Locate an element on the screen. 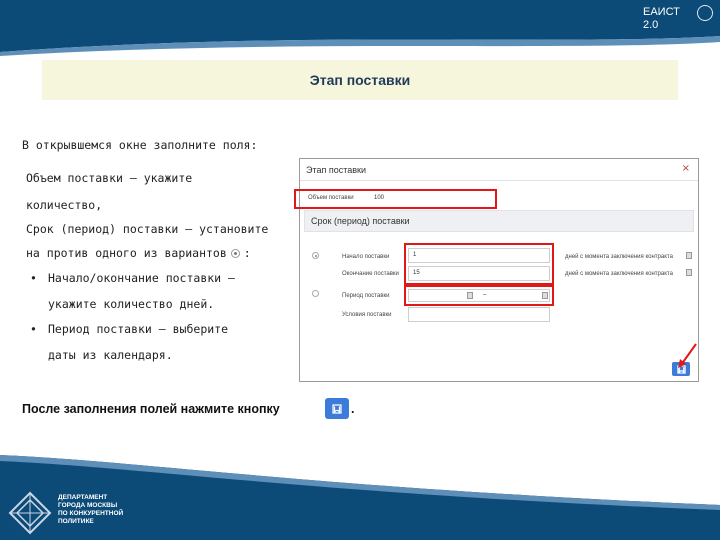 The height and width of the screenshot is (540, 720). instruction-line-volume: Объем поставки – укажите is located at coordinates (109, 178).